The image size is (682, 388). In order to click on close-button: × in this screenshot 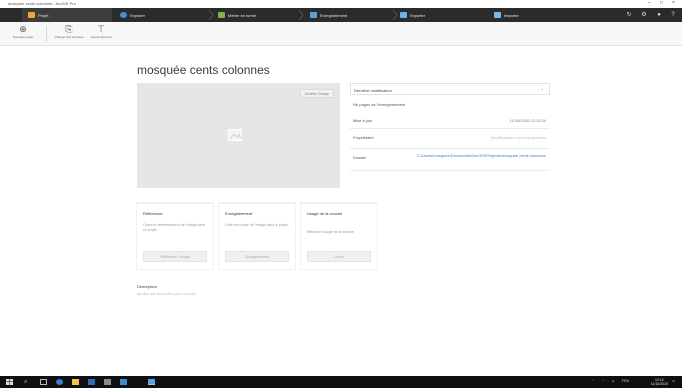, I will do `click(673, 3)`.